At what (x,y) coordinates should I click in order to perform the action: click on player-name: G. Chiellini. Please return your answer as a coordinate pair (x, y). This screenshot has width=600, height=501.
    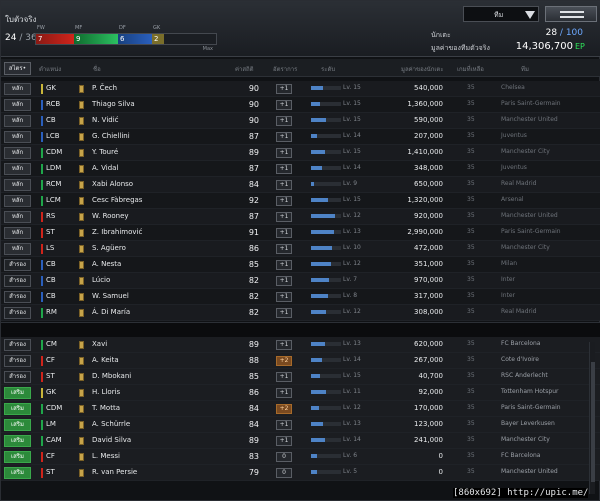
    Looking at the image, I should click on (111, 136).